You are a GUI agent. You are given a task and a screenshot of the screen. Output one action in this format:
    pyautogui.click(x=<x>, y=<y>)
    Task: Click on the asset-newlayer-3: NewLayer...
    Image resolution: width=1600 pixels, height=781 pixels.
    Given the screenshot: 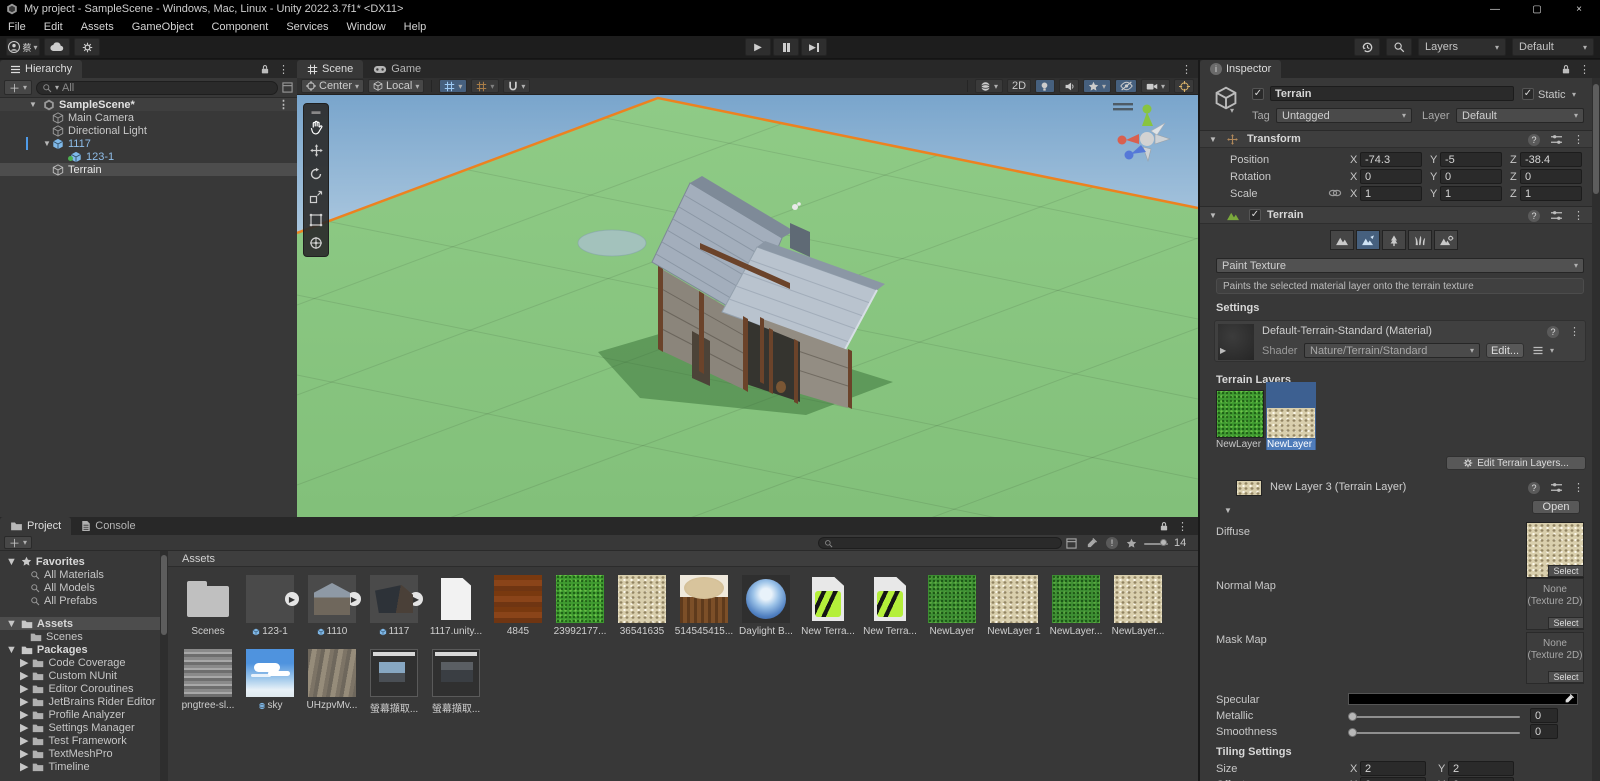 What is the action you would take?
    pyautogui.click(x=1138, y=606)
    